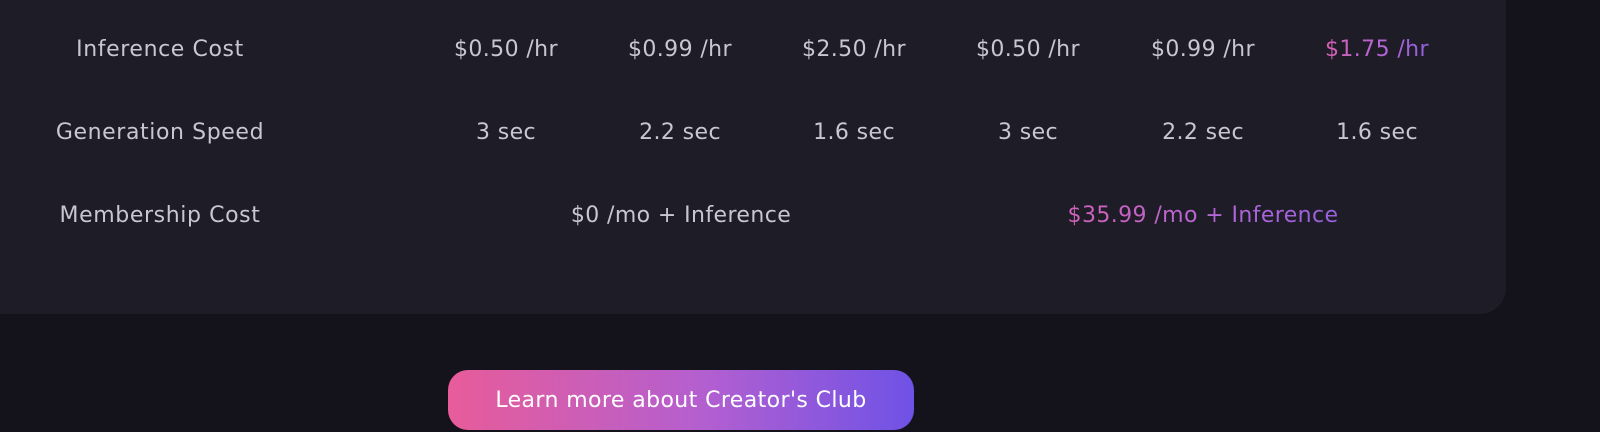 Image resolution: width=1600 pixels, height=432 pixels. What do you see at coordinates (1203, 215) in the screenshot?
I see `cell-membership-cost-club: $35.99 /mo + Inference` at bounding box center [1203, 215].